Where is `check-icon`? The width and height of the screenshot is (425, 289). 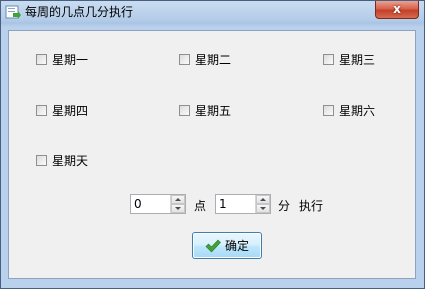
check-icon is located at coordinates (213, 245).